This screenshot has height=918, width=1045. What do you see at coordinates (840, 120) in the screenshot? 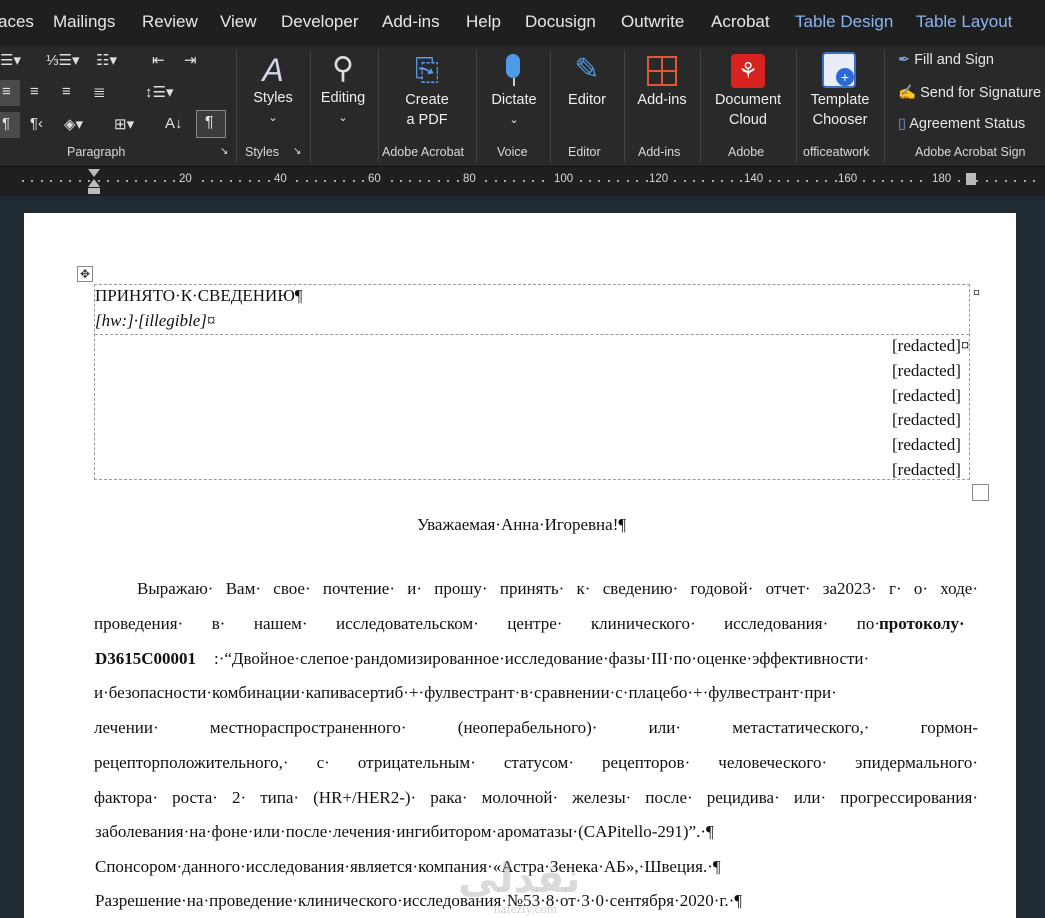
I see `template-label-2: Chooser` at bounding box center [840, 120].